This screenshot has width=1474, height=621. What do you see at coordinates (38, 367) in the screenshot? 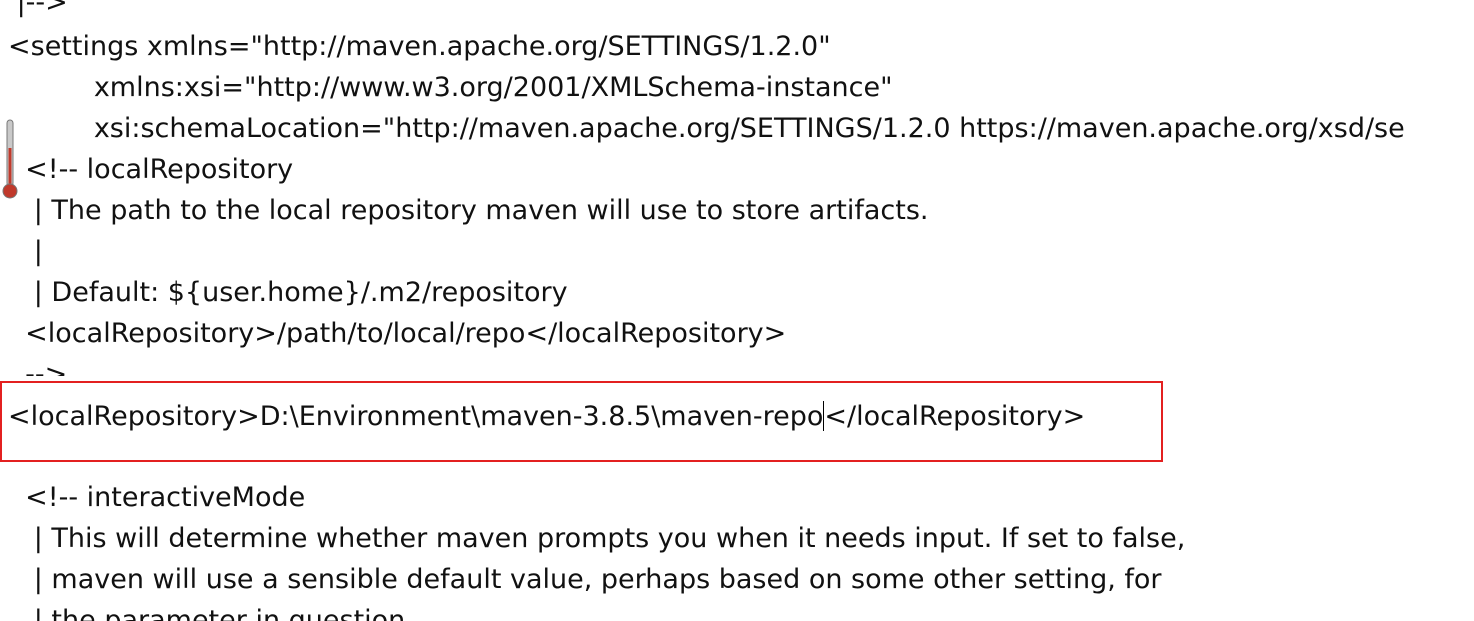
I see `code-line: -->` at bounding box center [38, 367].